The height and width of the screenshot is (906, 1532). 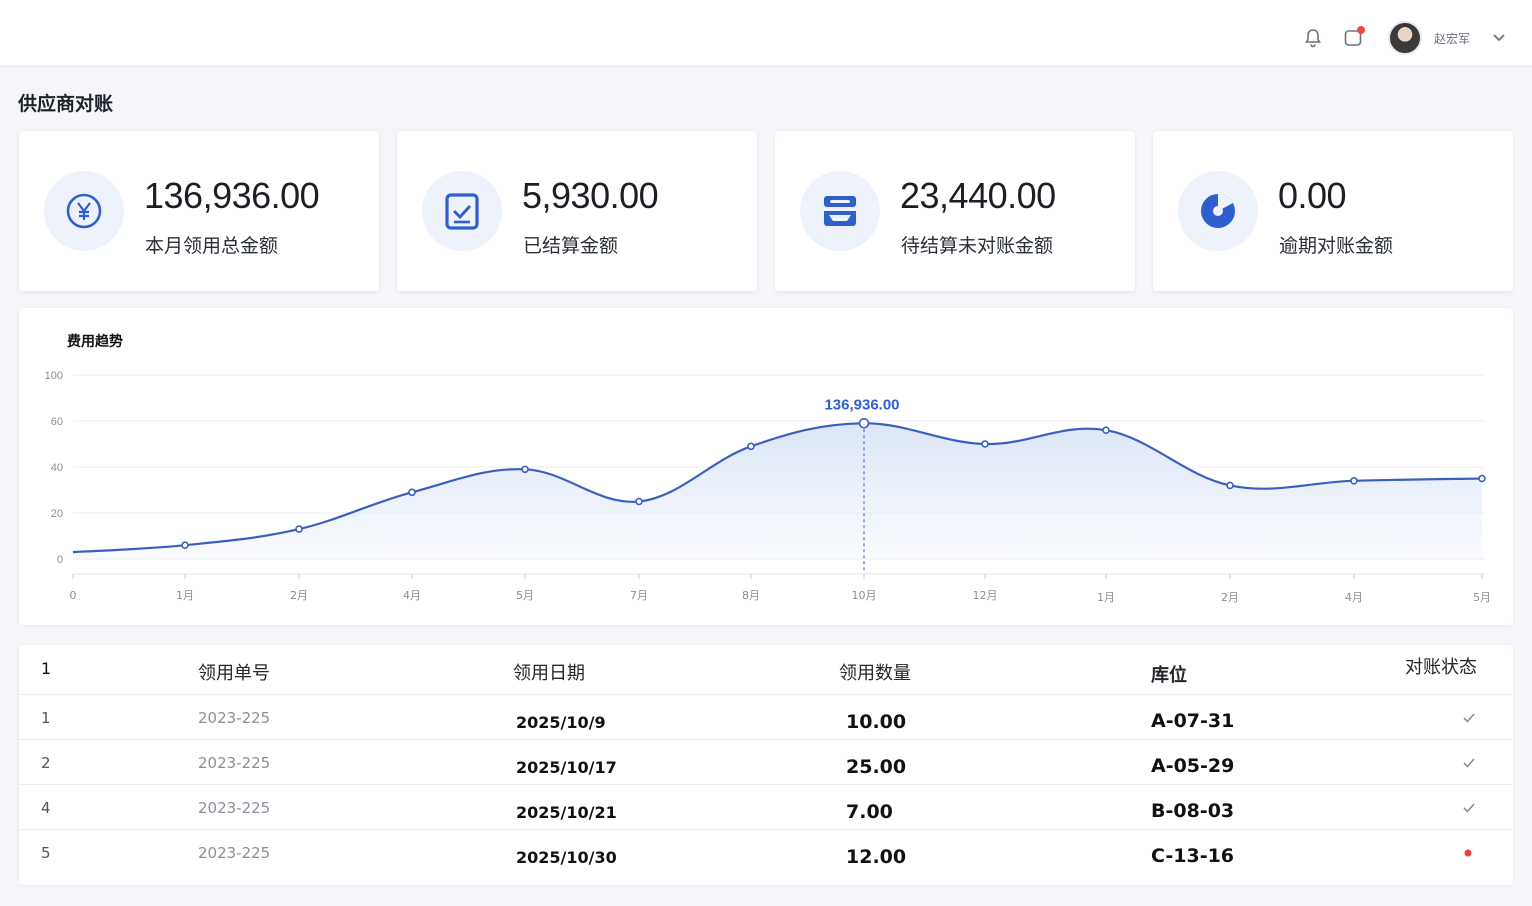 I want to click on y-tick-label: 100, so click(x=54, y=376).